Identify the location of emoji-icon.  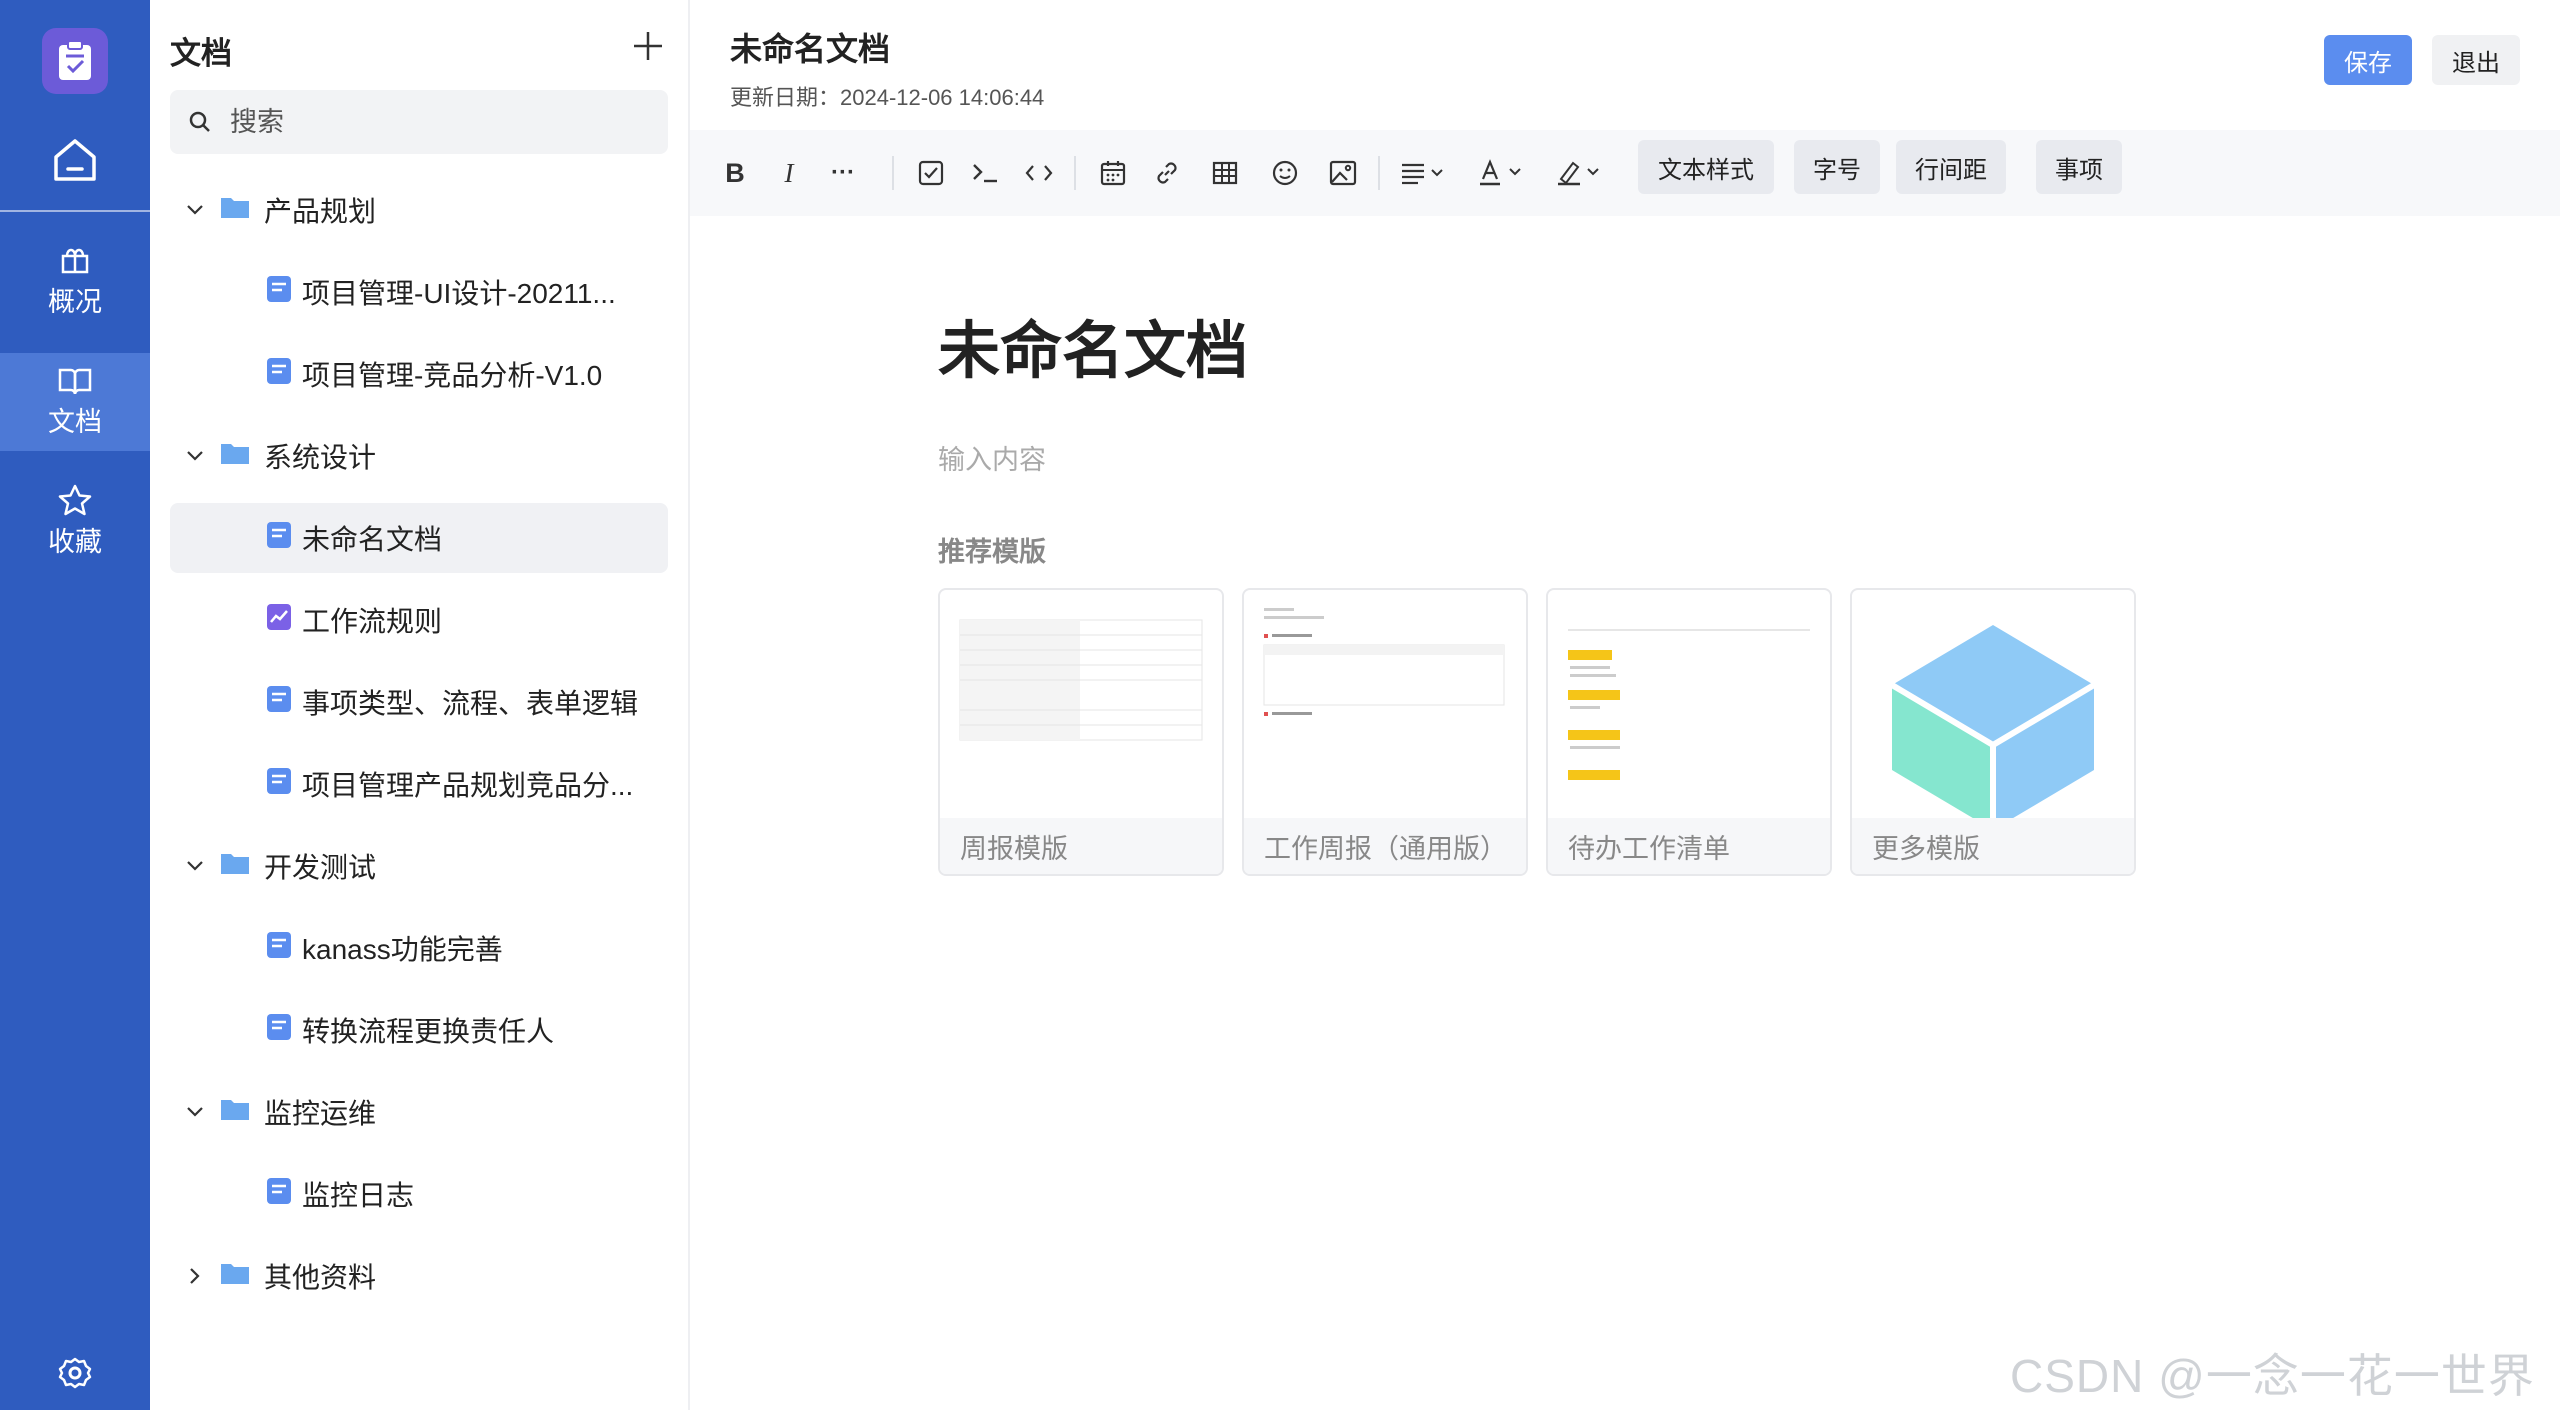
(1285, 173).